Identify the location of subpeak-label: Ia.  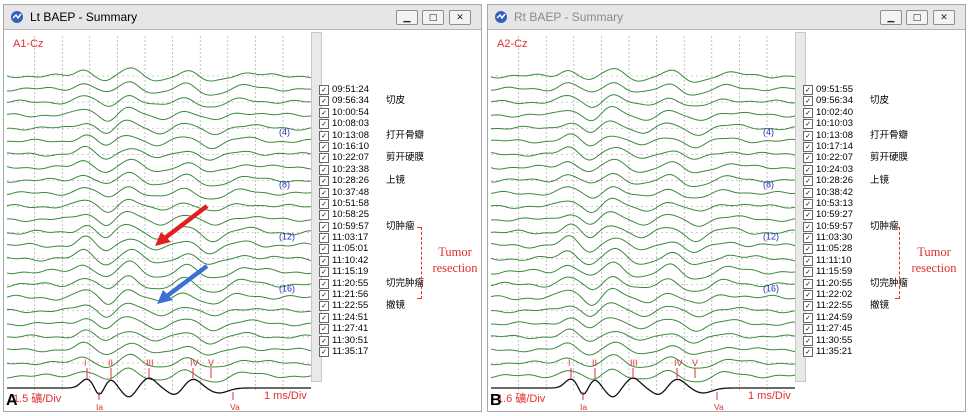
(583, 407).